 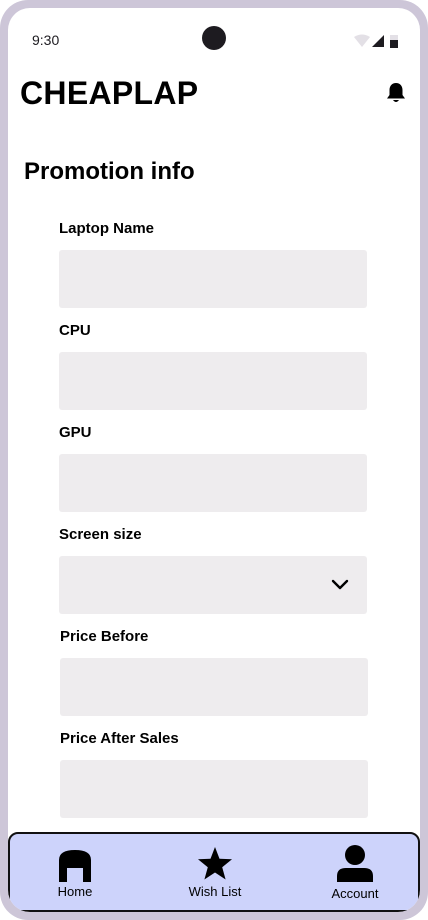 What do you see at coordinates (75, 866) in the screenshot?
I see `home-icon` at bounding box center [75, 866].